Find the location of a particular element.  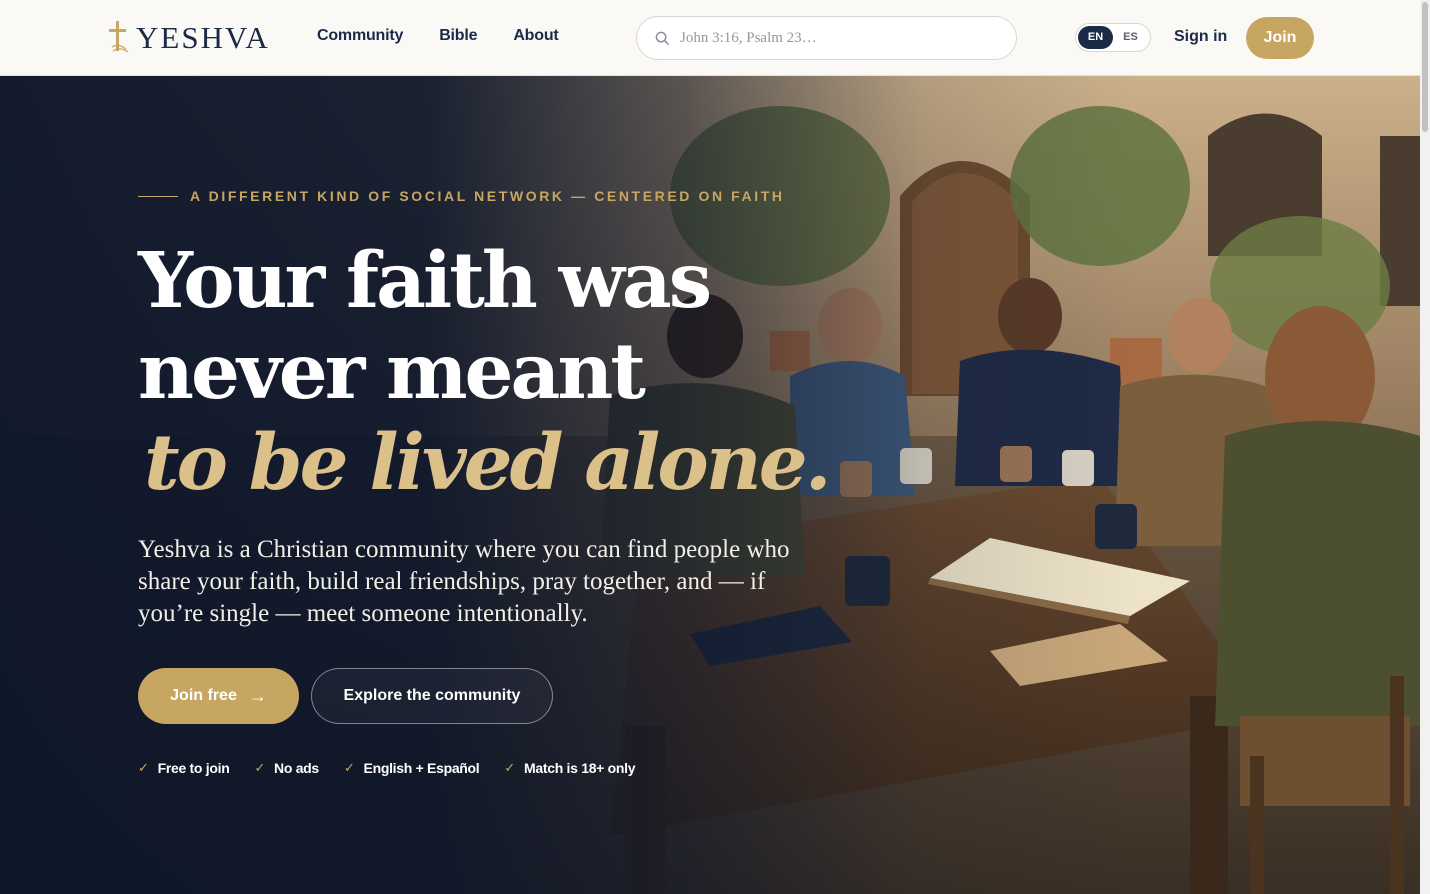

join-free-label: Join free is located at coordinates (203, 695).